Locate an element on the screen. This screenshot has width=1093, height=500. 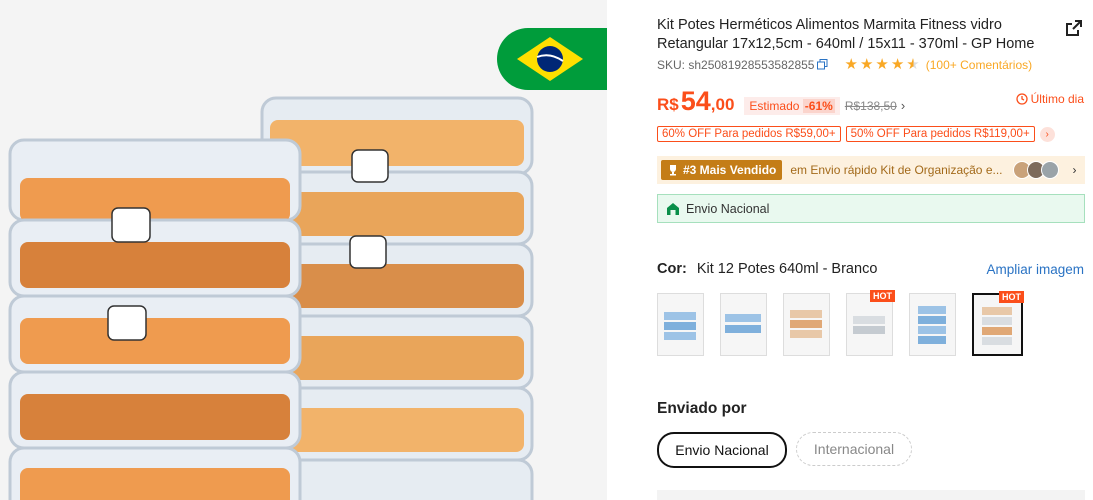
last-day-badge: Último dia is located at coordinates (1049, 99).